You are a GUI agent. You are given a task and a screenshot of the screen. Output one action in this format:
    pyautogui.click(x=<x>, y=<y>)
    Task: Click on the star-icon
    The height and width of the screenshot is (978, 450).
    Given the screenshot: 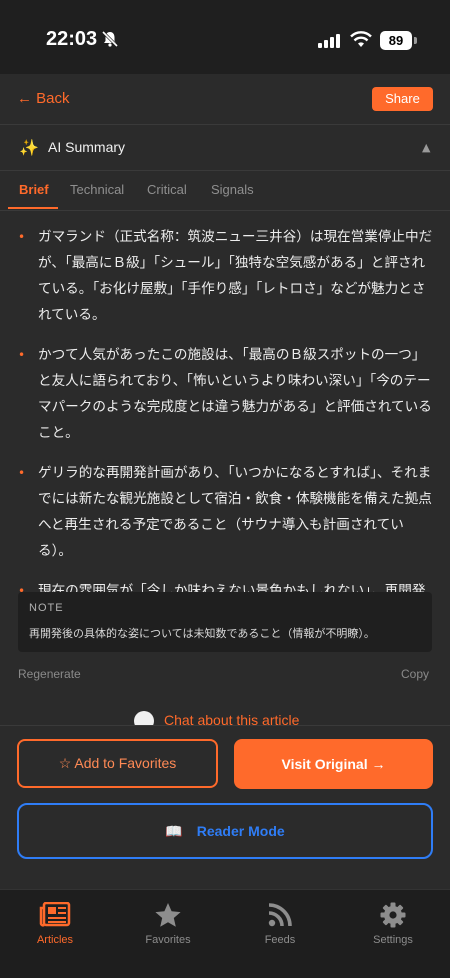 What is the action you would take?
    pyautogui.click(x=168, y=915)
    